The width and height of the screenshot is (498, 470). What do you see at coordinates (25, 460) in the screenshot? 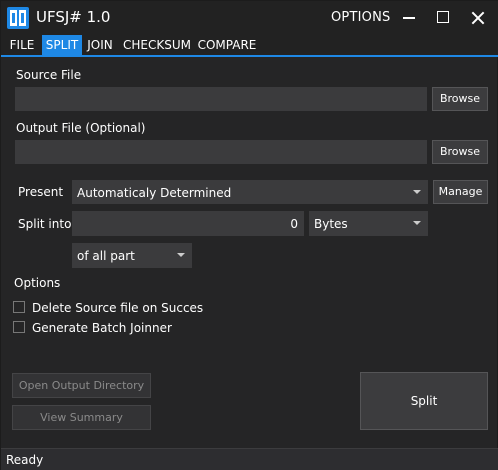
I see `status-text: Ready` at bounding box center [25, 460].